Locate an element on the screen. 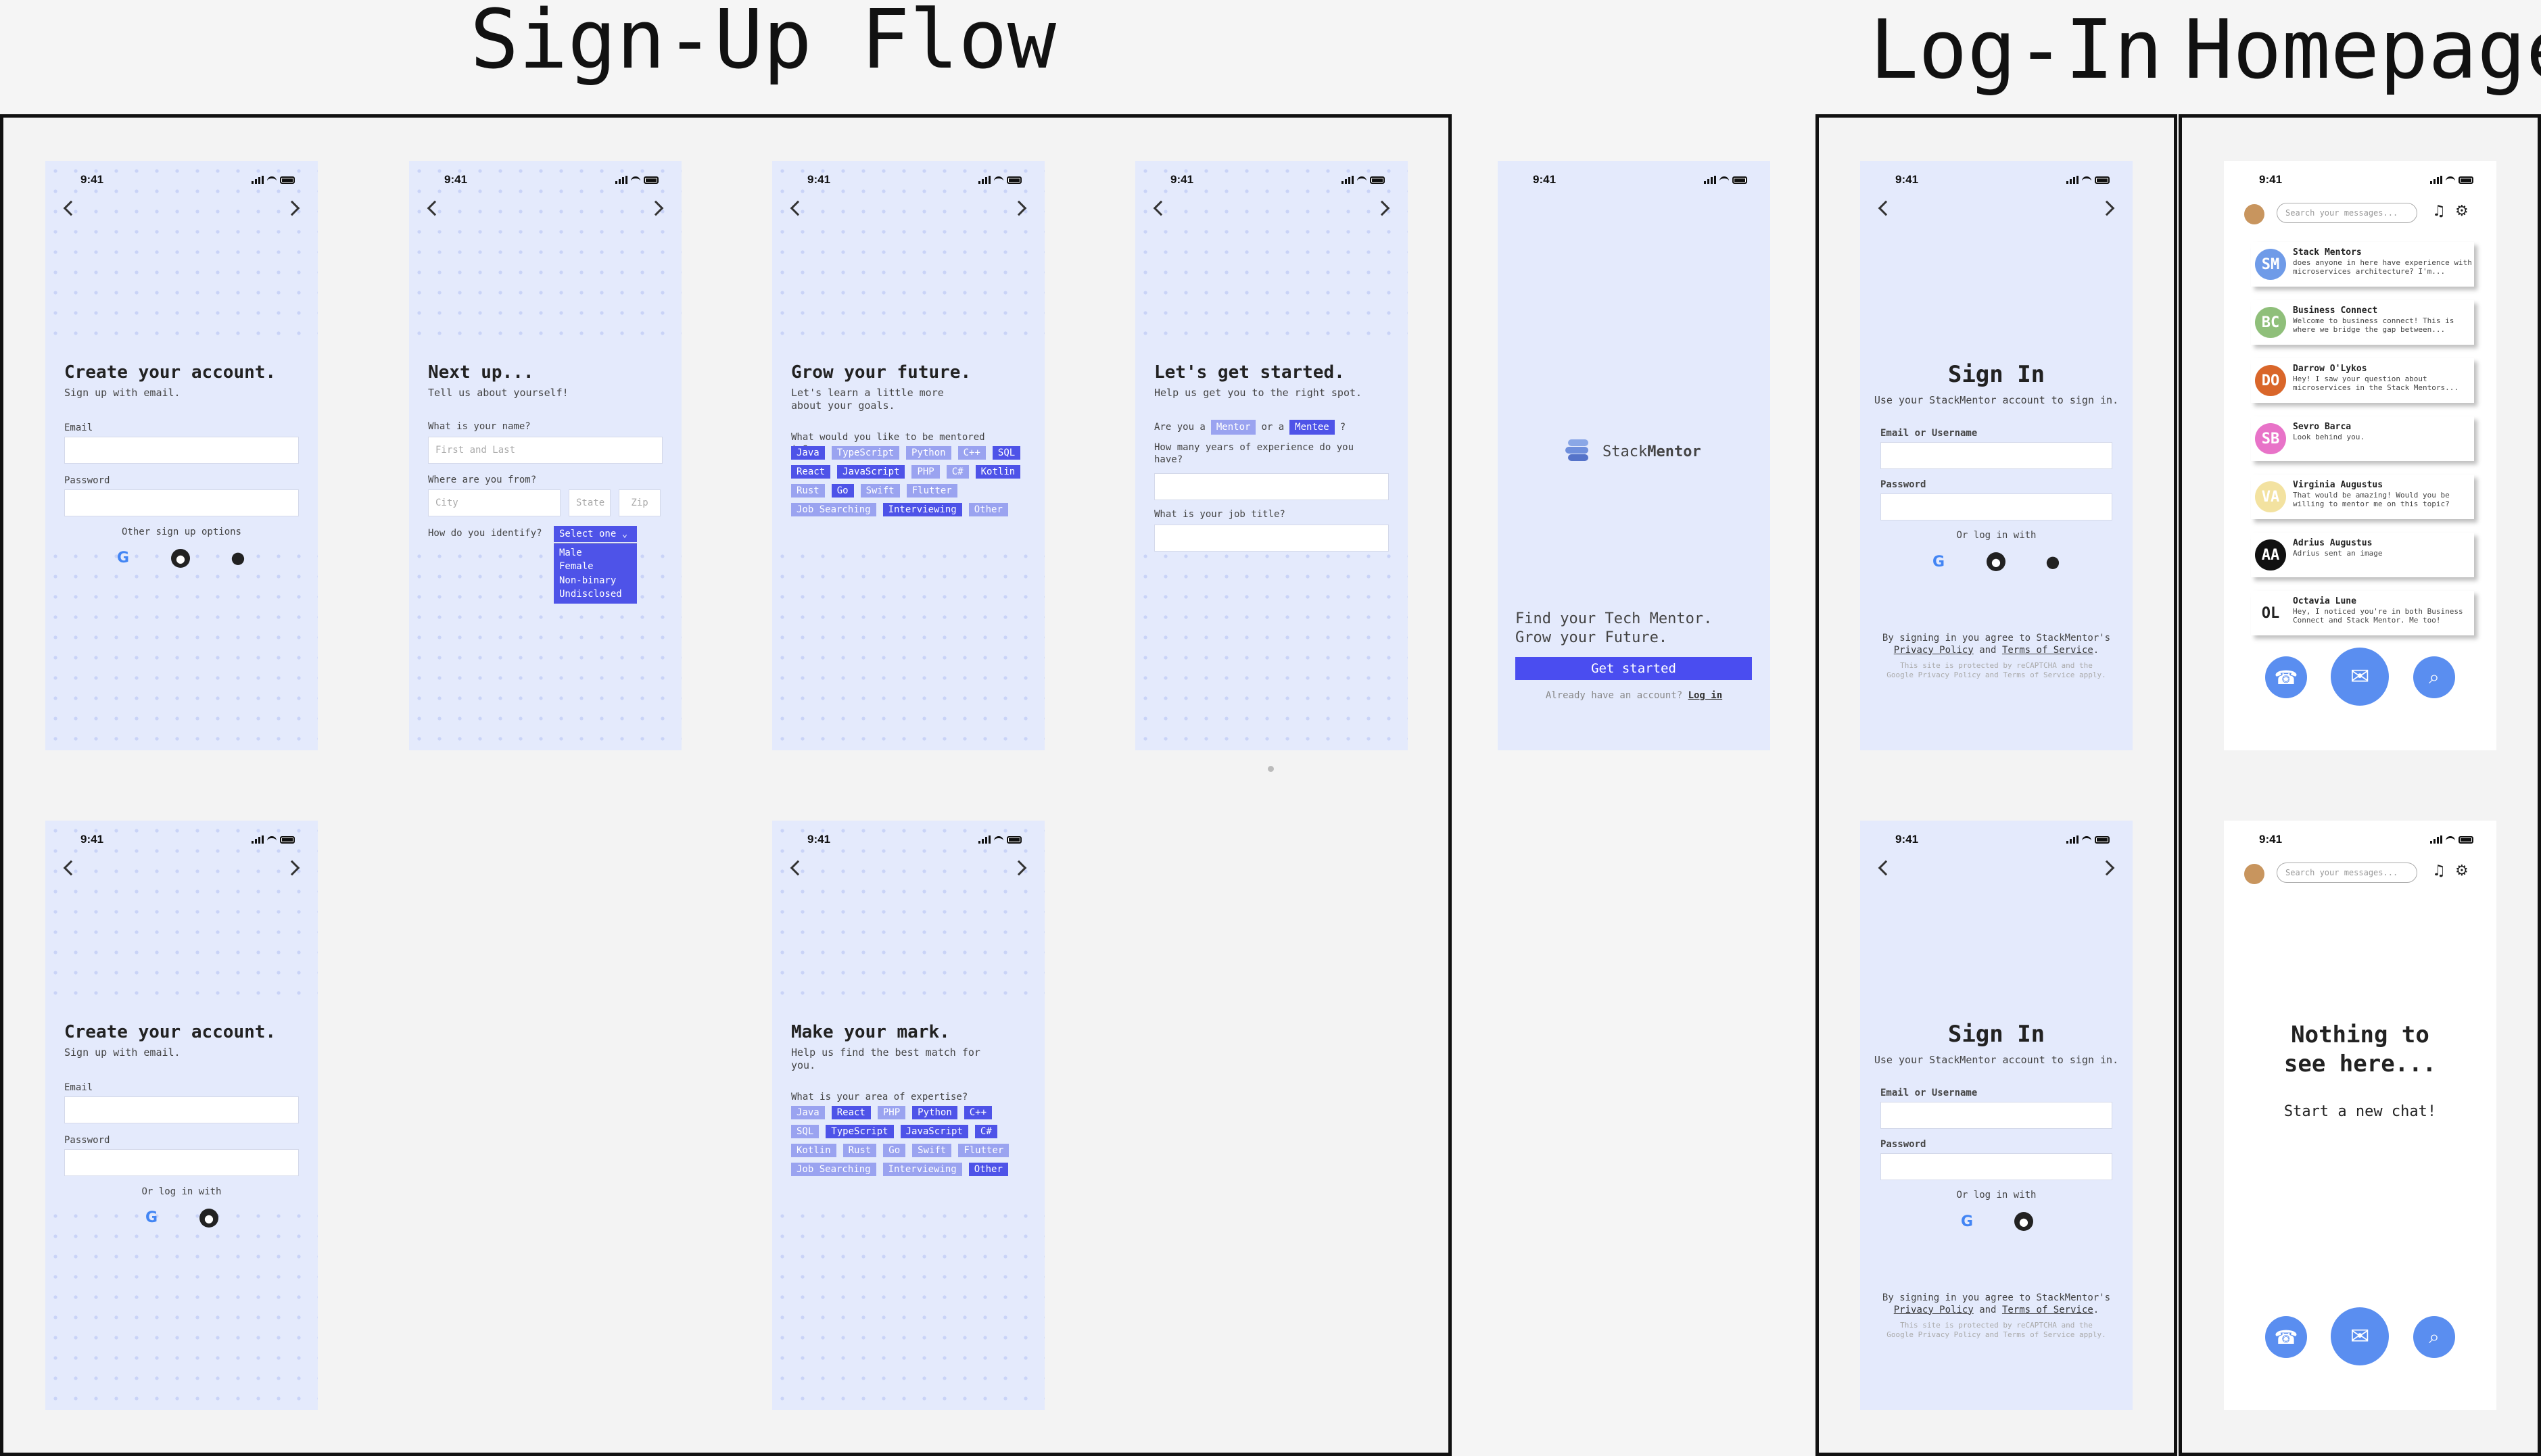 This screenshot has width=2541, height=1456. state-field: State is located at coordinates (590, 502).